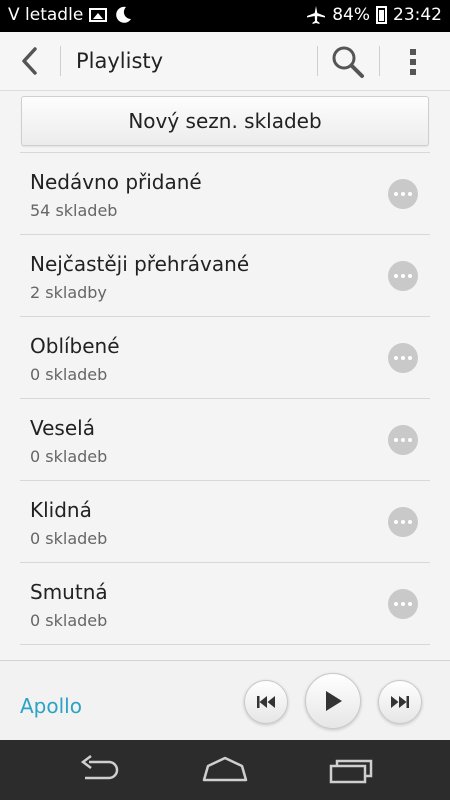 The image size is (450, 800). What do you see at coordinates (417, 15) in the screenshot?
I see `clock: 23:42` at bounding box center [417, 15].